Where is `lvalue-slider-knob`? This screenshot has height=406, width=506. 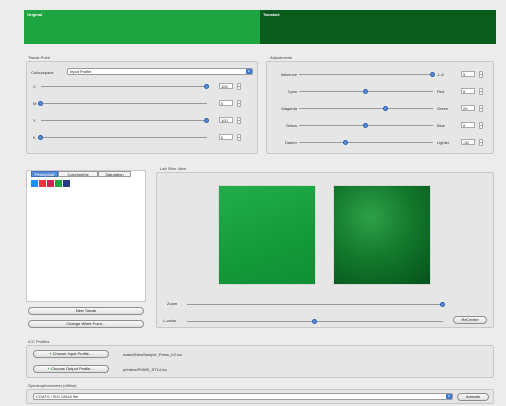 lvalue-slider-knob is located at coordinates (314, 321).